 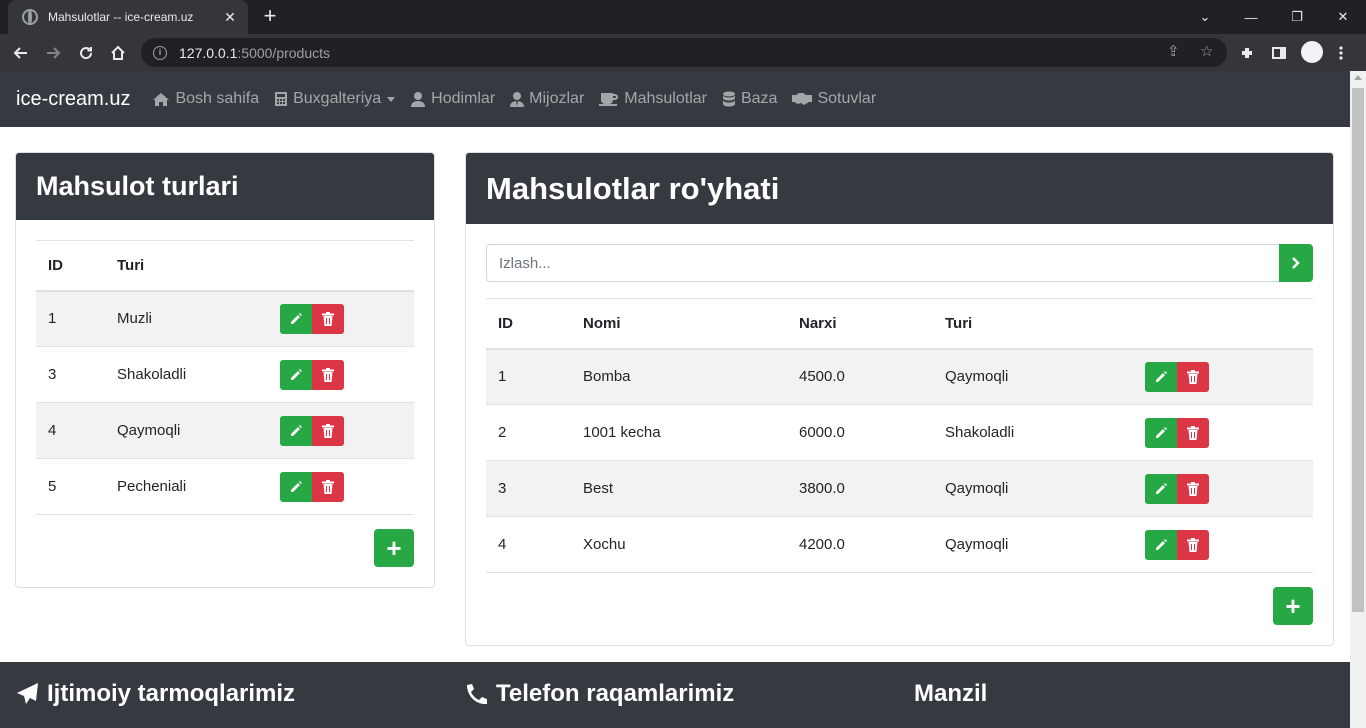 I want to click on col-price: Narxi, so click(x=818, y=323).